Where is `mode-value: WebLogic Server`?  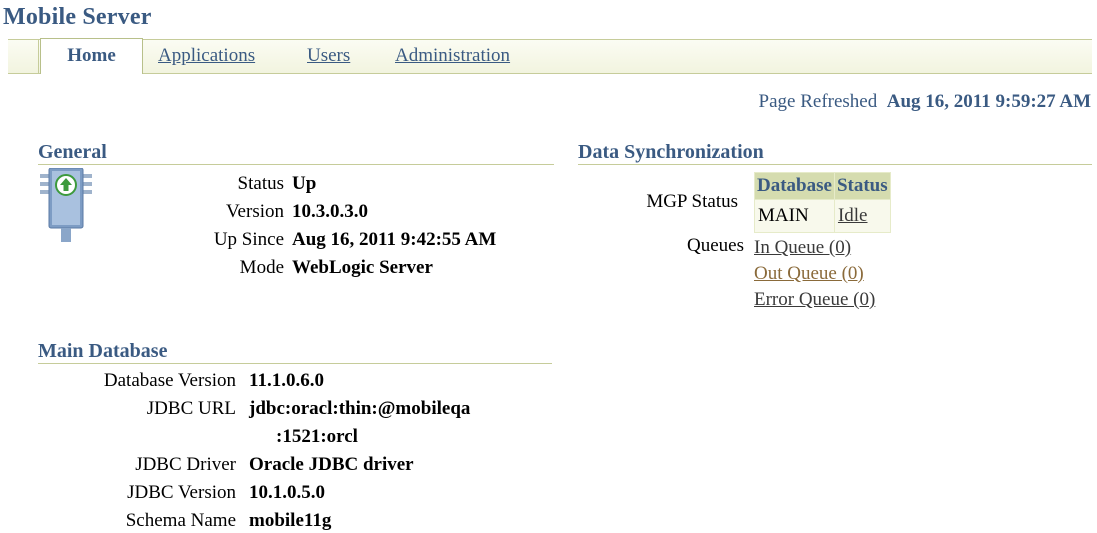
mode-value: WebLogic Server is located at coordinates (362, 267).